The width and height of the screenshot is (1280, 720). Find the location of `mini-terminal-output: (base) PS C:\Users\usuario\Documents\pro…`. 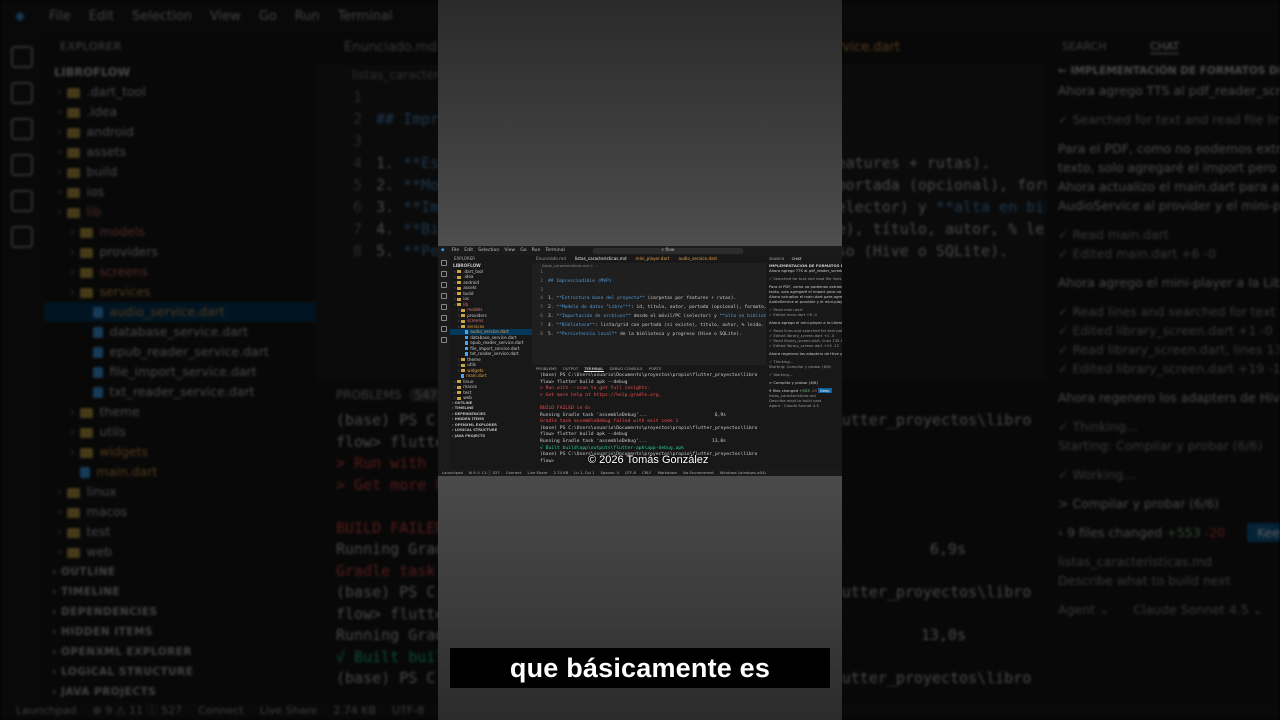

mini-terminal-output: (base) PS C:\Users\usuario\Documents\pro… is located at coordinates (649, 419).